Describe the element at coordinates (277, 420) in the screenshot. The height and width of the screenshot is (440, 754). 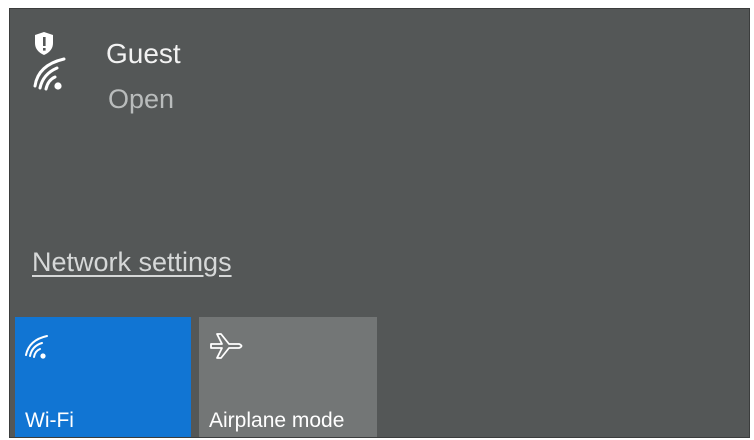
I see `airplane-tile-label: Airplane mode` at that location.